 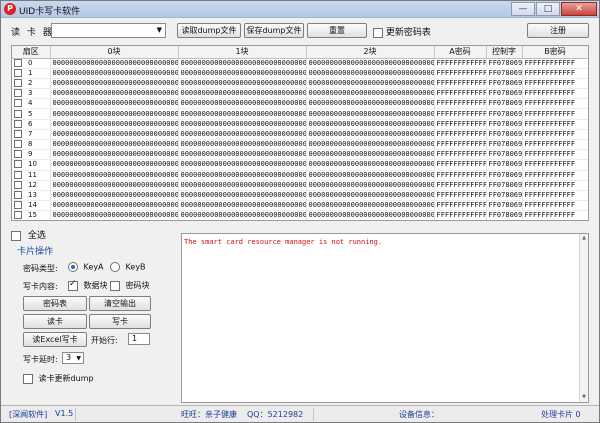 I want to click on sector-index-cell: 5, so click(x=31, y=114).